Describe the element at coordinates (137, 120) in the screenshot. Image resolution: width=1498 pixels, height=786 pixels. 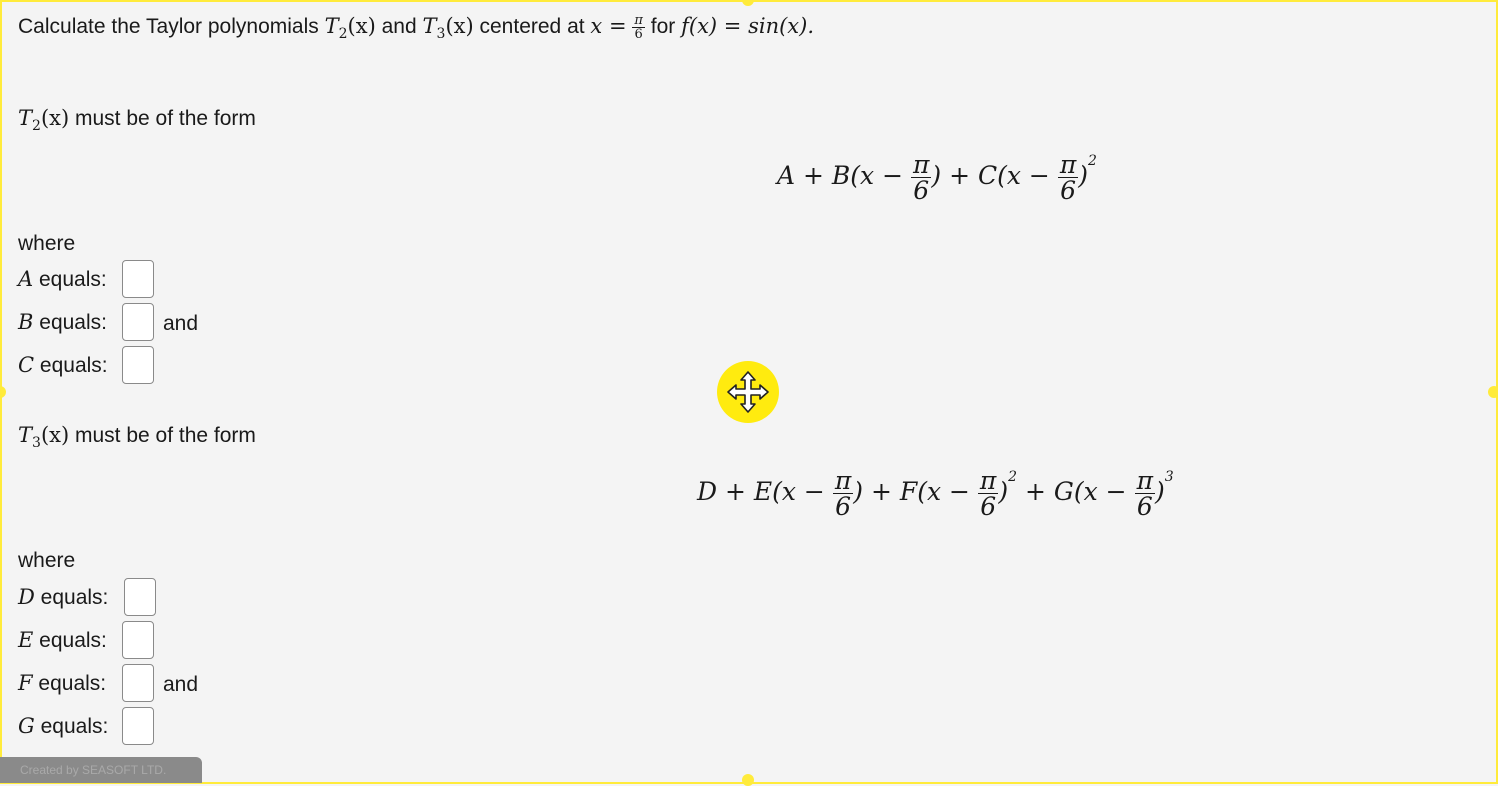
I see `t2-form-label: T2(x) must be of the form` at that location.